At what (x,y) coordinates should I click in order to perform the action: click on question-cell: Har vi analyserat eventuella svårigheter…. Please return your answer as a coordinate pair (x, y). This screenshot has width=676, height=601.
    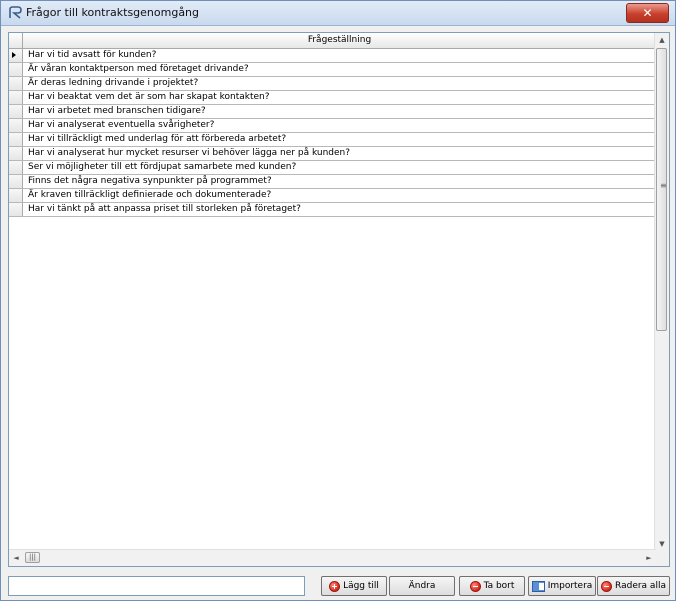
    Looking at the image, I should click on (121, 125).